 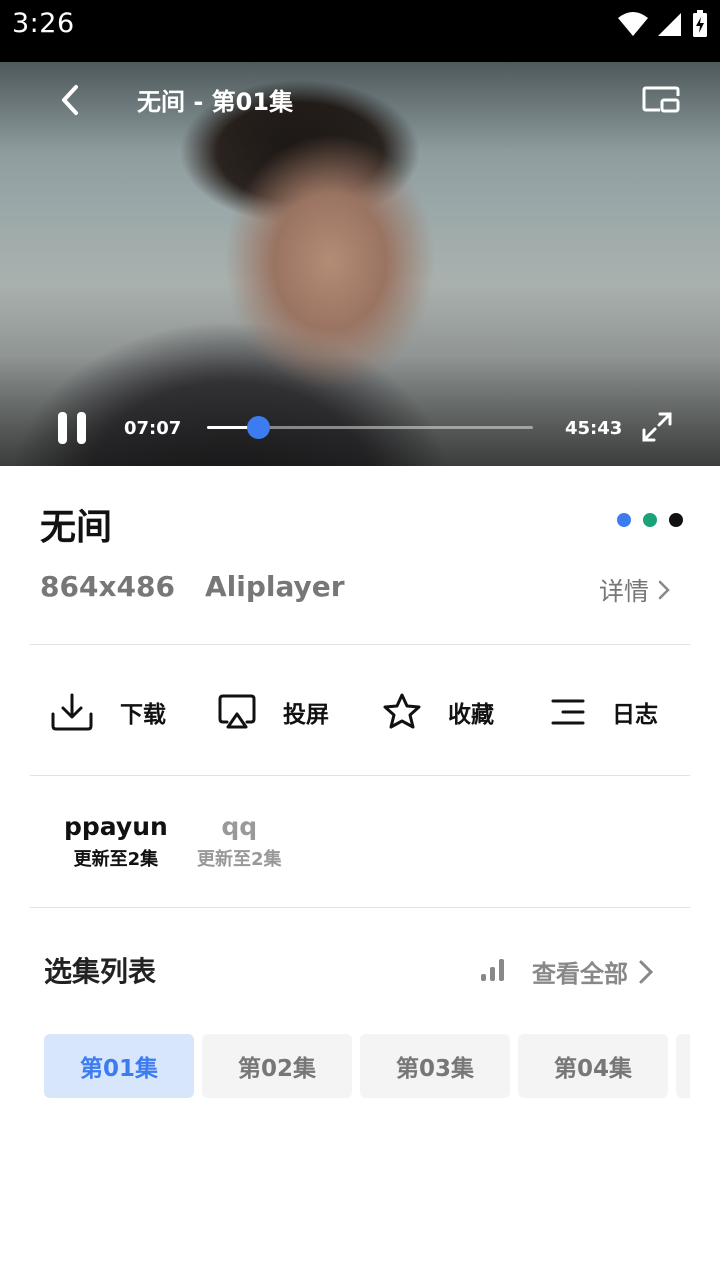 What do you see at coordinates (360, 411) in the screenshot?
I see `bottom-gradient` at bounding box center [360, 411].